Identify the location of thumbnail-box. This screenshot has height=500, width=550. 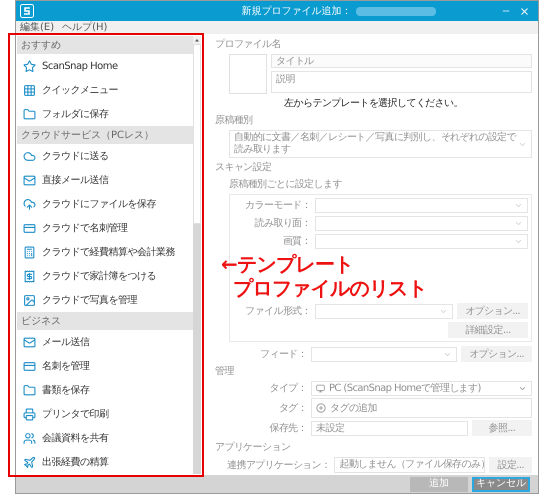
(248, 74).